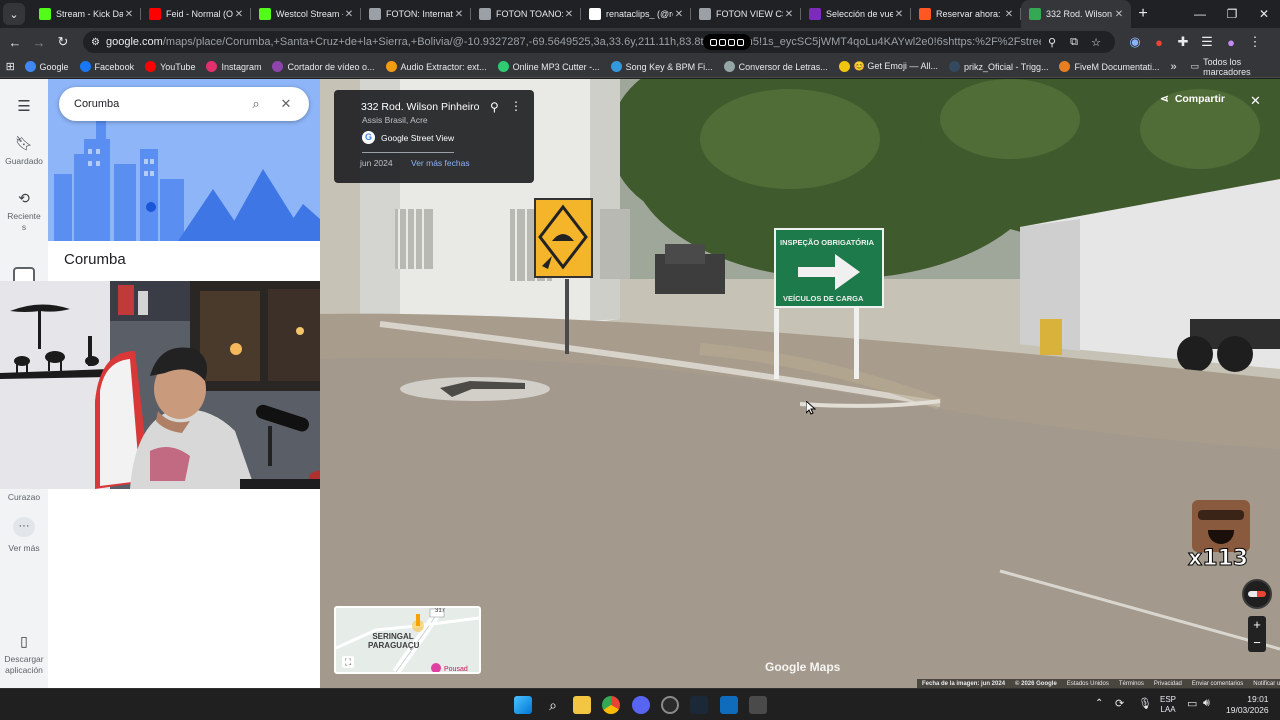 Image resolution: width=1280 pixels, height=720 pixels. Describe the element at coordinates (24, 535) in the screenshot. I see `more-button: ··· Ver más` at that location.